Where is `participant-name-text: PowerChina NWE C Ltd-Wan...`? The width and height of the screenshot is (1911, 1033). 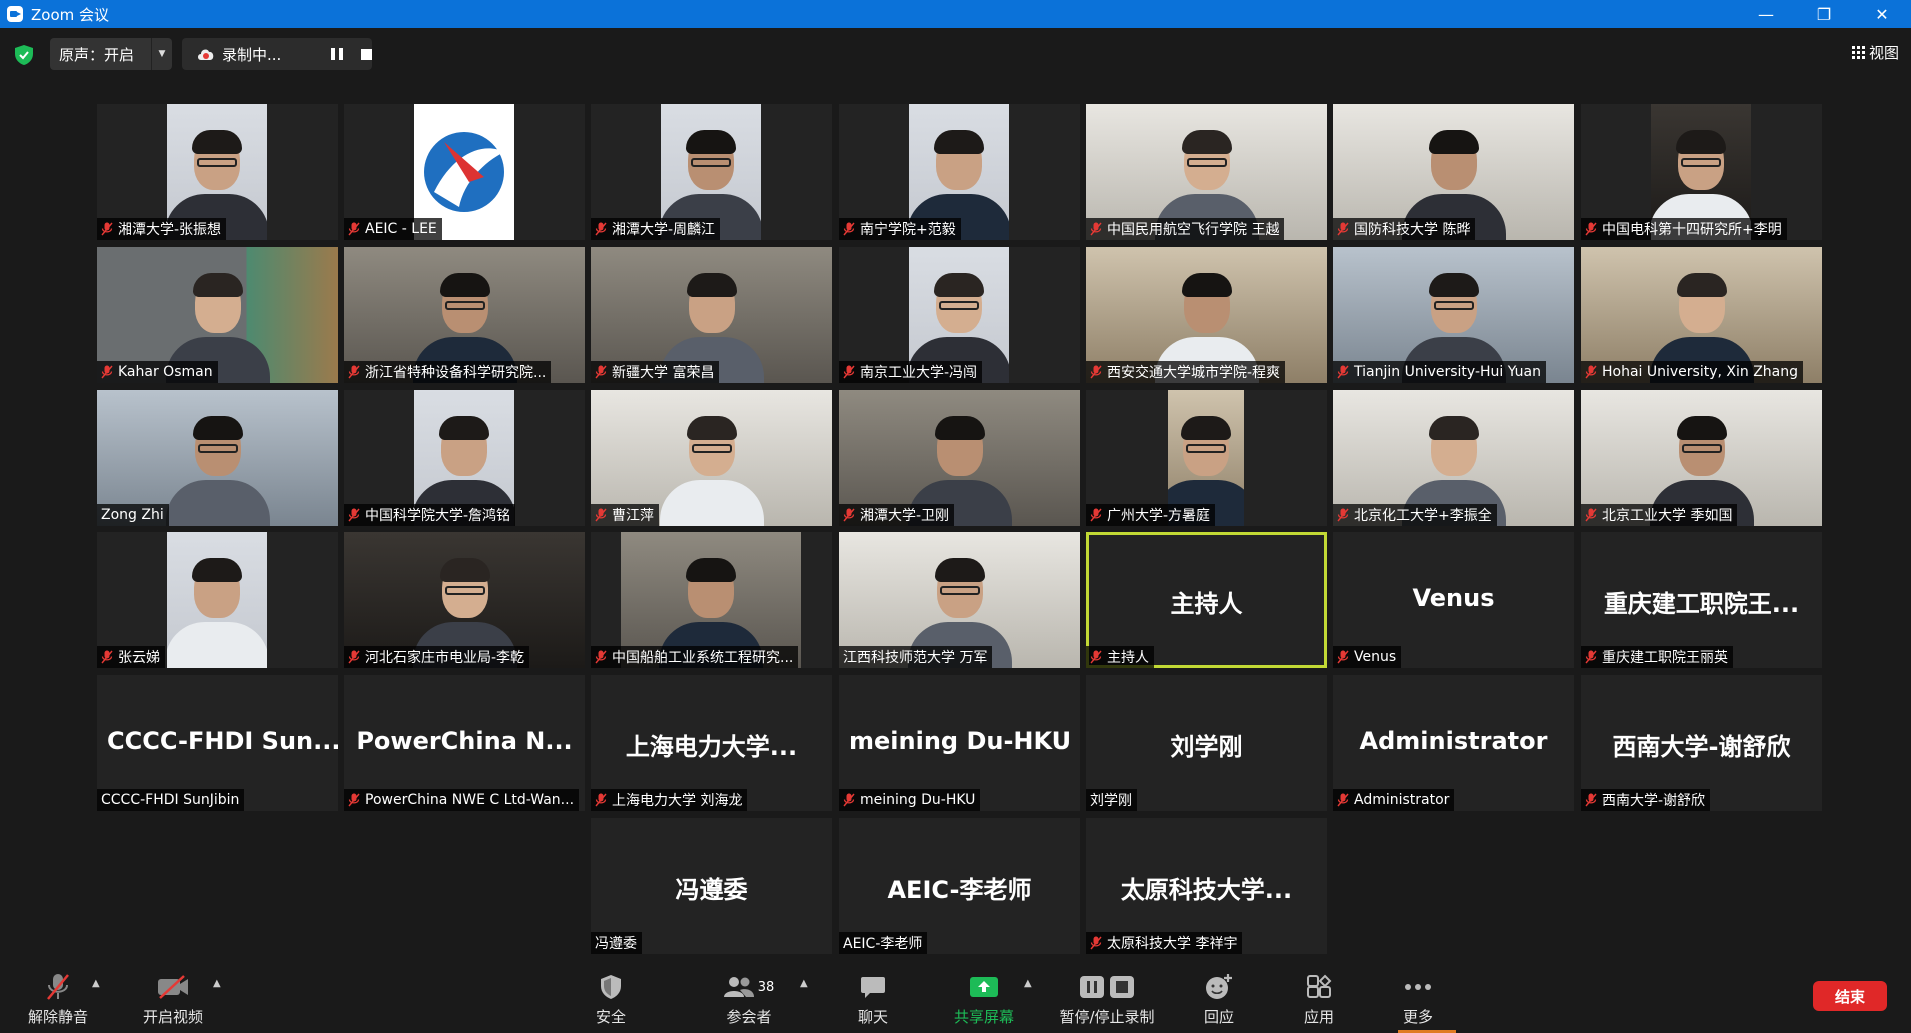
participant-name-text: PowerChina NWE C Ltd-Wan... is located at coordinates (470, 800).